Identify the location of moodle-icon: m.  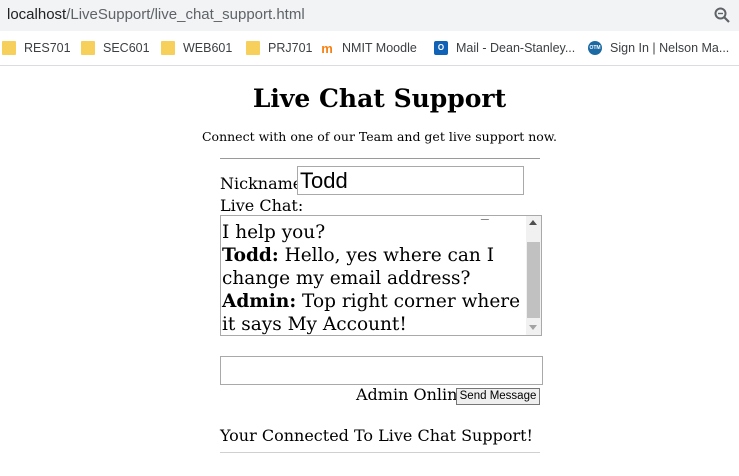
(327, 48).